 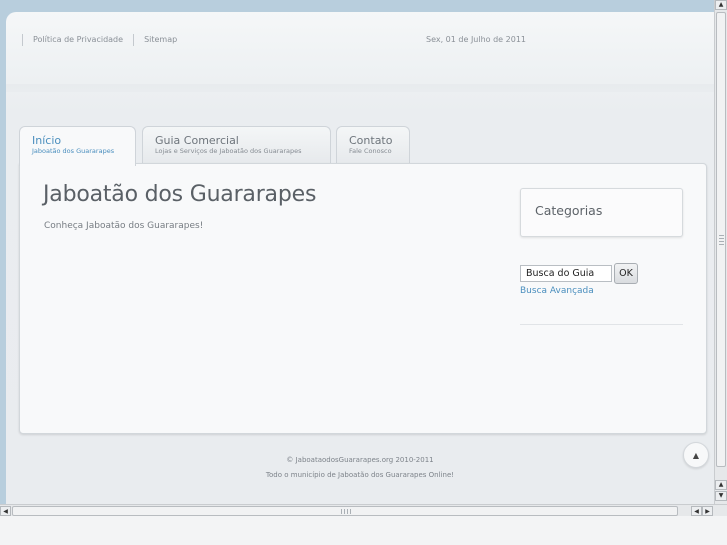 What do you see at coordinates (569, 210) in the screenshot?
I see `categories-title: Categorias` at bounding box center [569, 210].